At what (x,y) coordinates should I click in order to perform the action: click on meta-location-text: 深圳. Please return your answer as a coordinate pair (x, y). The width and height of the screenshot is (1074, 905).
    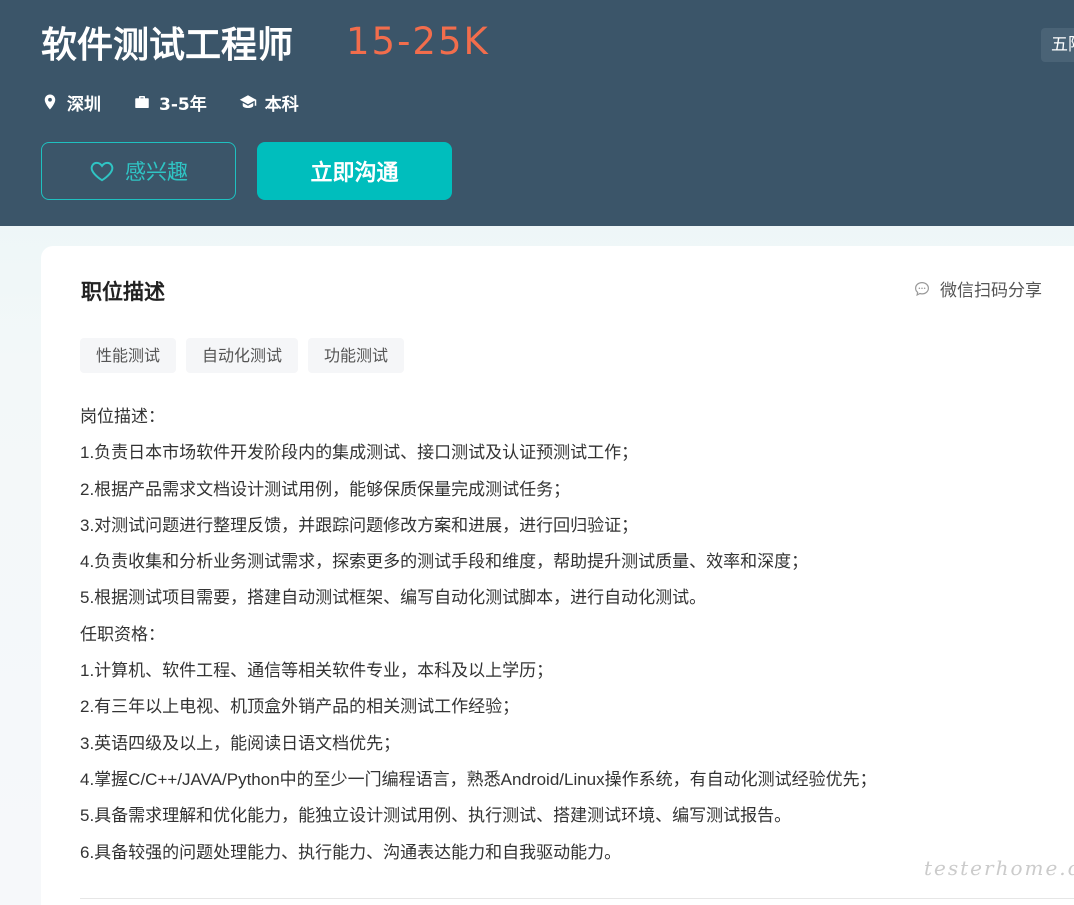
    Looking at the image, I should click on (84, 104).